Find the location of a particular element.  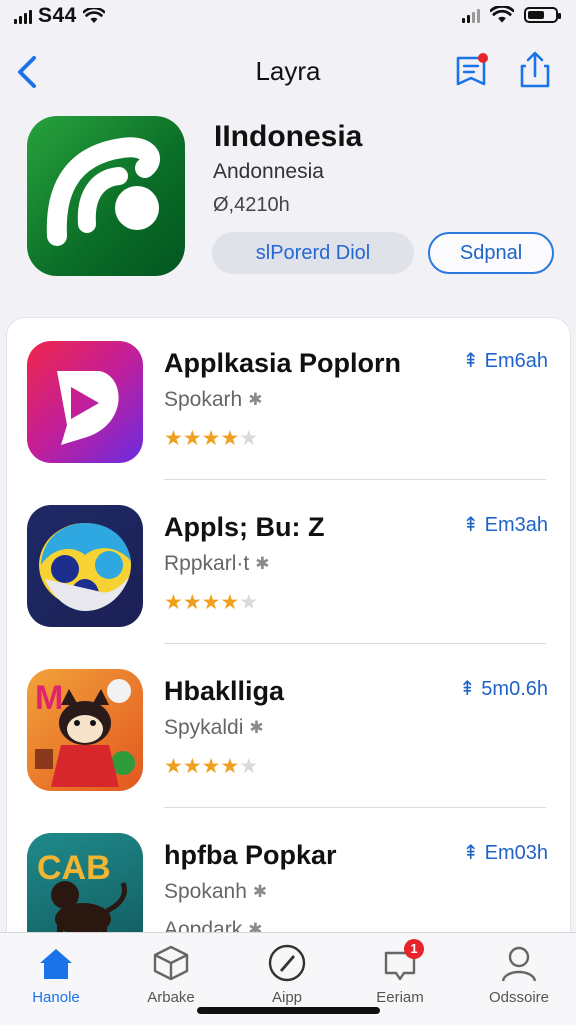

tab-eeriam: 1 Eeriam is located at coordinates (400, 972).